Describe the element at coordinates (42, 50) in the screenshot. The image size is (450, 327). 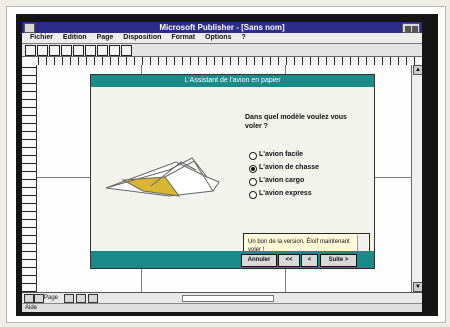
I see `text-tool-icon` at that location.